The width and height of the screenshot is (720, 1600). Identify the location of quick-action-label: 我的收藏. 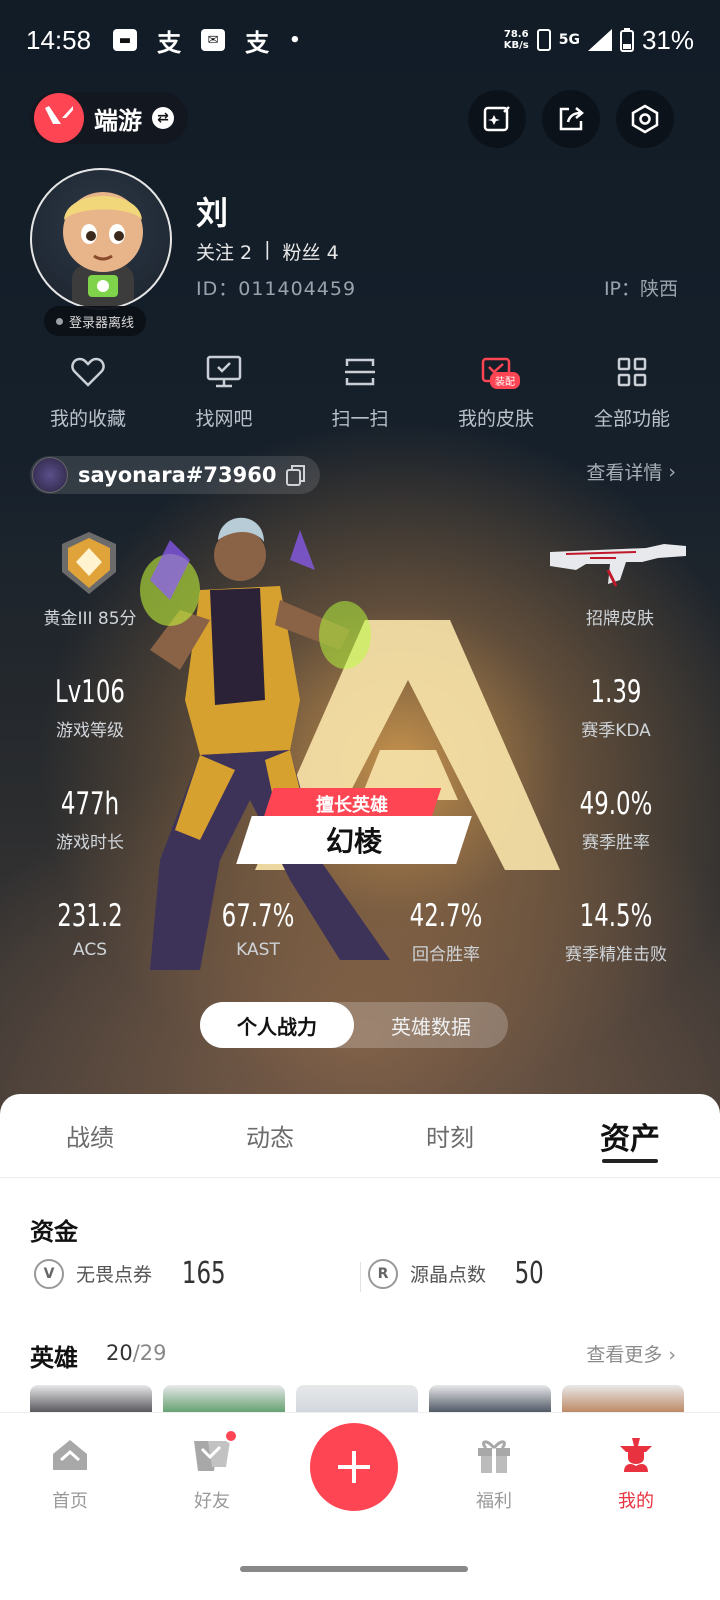
(87, 419).